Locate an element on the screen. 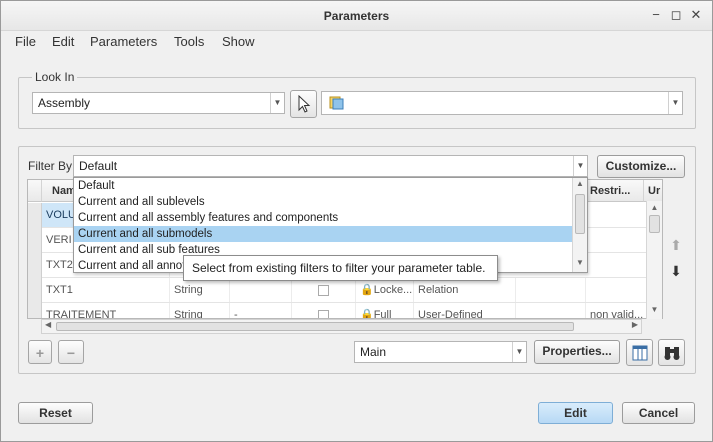  cell-name: TRAITEMENT is located at coordinates (106, 310).